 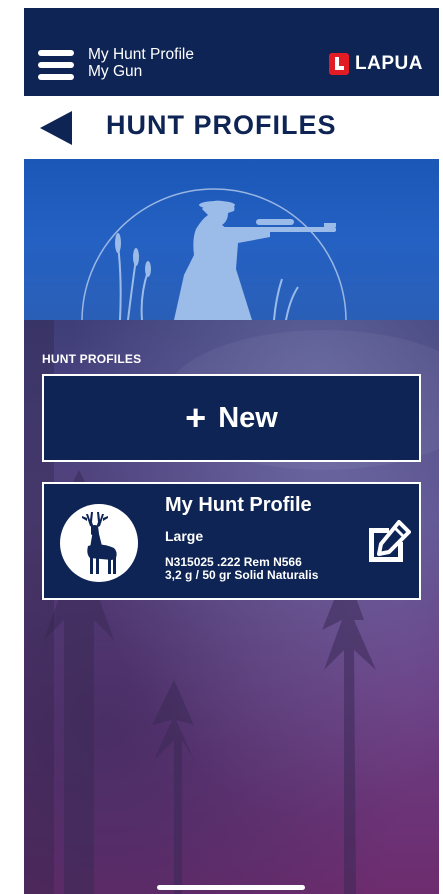 What do you see at coordinates (92, 359) in the screenshot?
I see `section-label: HUNT PROFILES` at bounding box center [92, 359].